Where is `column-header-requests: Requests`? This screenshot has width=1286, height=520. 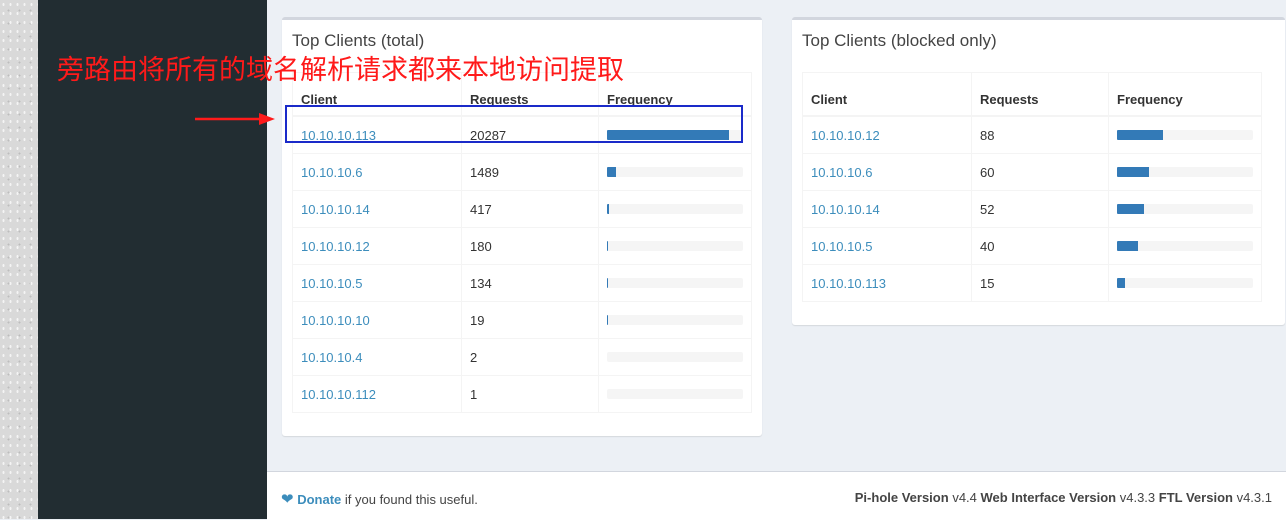
column-header-requests: Requests is located at coordinates (1040, 95).